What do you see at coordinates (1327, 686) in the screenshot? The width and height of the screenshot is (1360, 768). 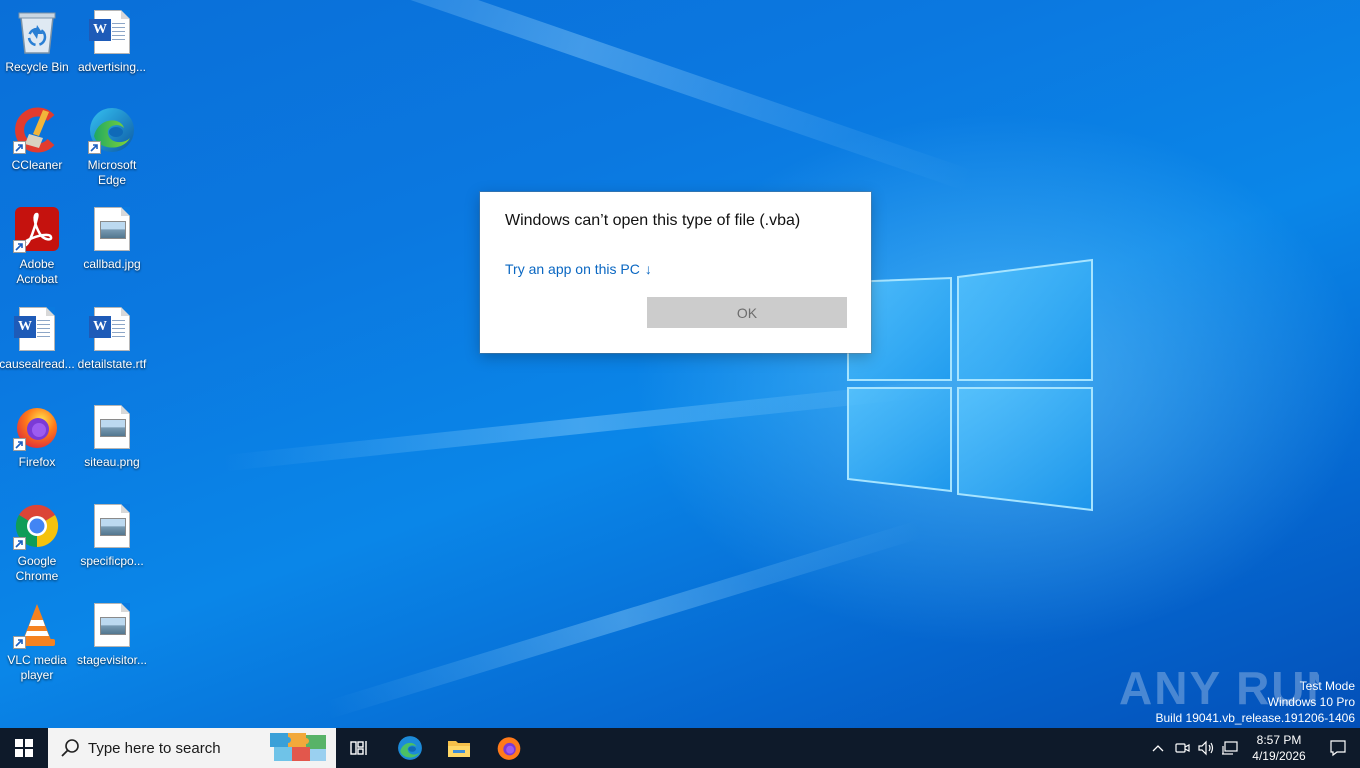 I see `test-mode-label: Test Mode` at bounding box center [1327, 686].